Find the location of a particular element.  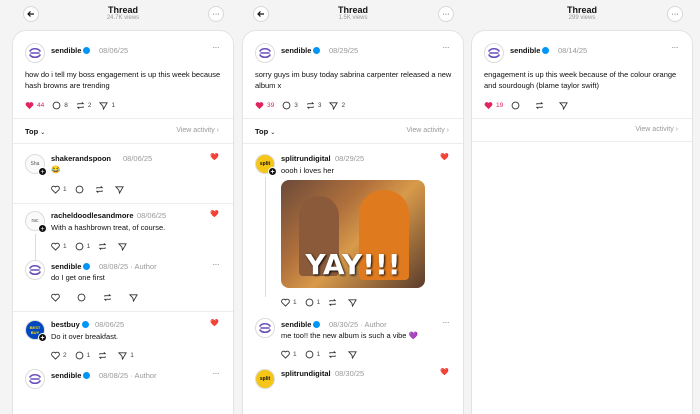

reply-actions: 1 is located at coordinates (93, 189).